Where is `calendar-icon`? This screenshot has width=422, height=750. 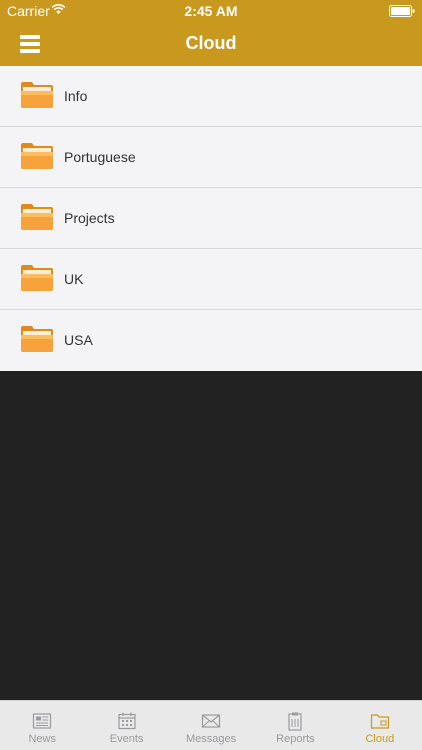 calendar-icon is located at coordinates (127, 721).